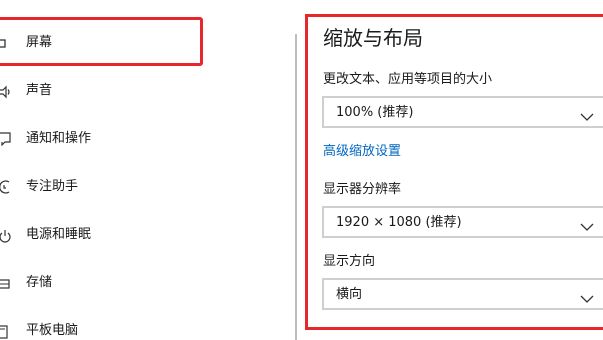 Image resolution: width=603 pixels, height=340 pixels. I want to click on nav-item-sound: 声音, so click(147, 90).